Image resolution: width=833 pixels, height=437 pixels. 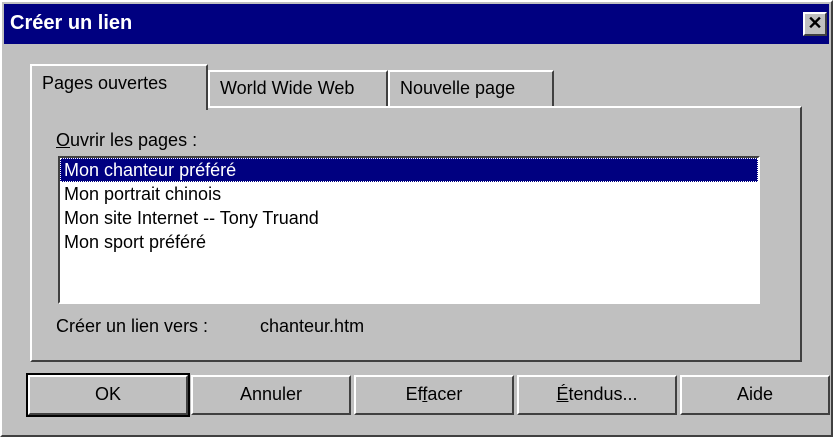 What do you see at coordinates (409, 242) in the screenshot?
I see `list-item: Mon sport préféré` at bounding box center [409, 242].